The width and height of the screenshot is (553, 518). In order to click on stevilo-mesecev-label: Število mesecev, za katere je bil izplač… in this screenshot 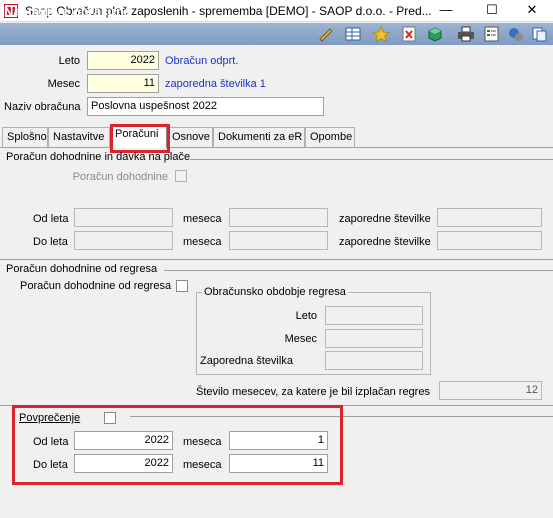, I will do `click(313, 392)`.